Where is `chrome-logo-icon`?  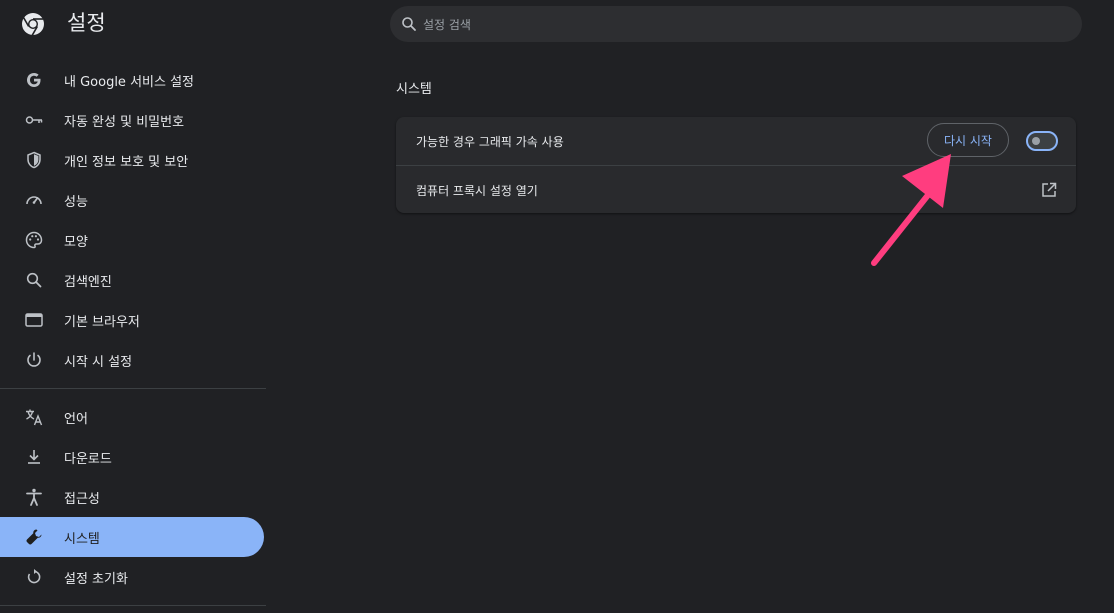 chrome-logo-icon is located at coordinates (33, 24).